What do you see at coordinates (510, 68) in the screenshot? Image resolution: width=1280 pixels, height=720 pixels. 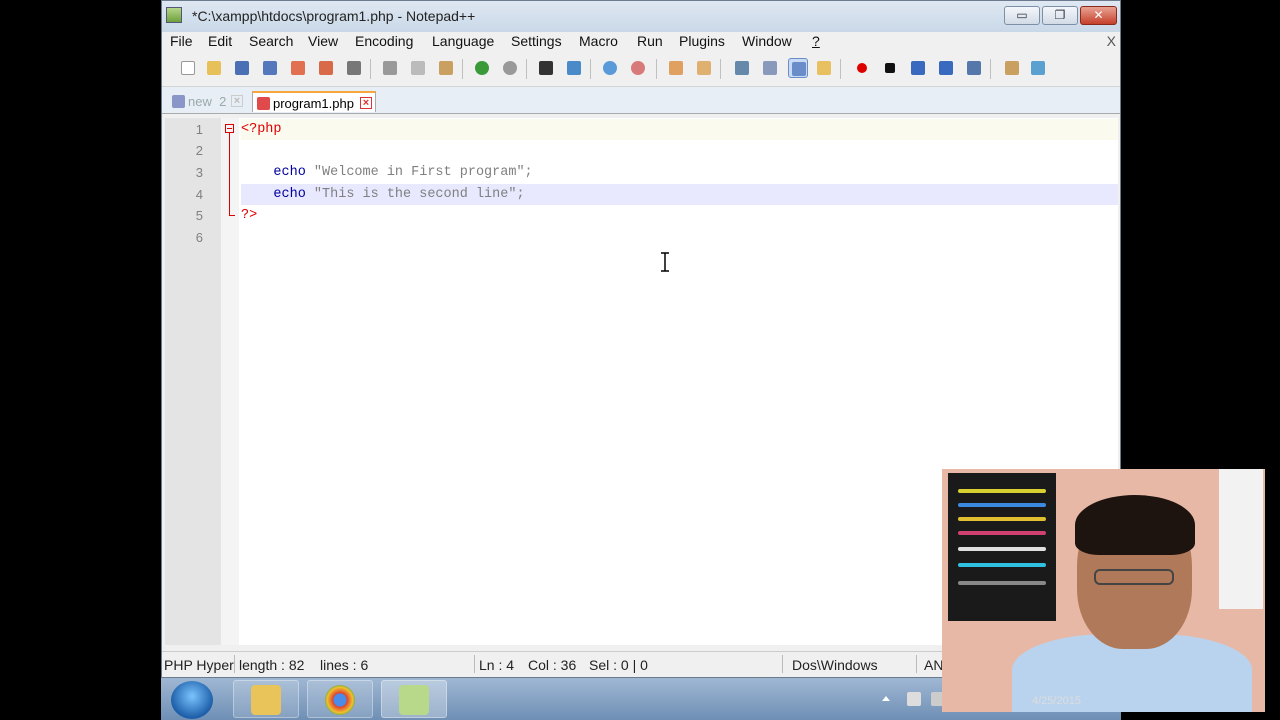 I see `redo-icon` at bounding box center [510, 68].